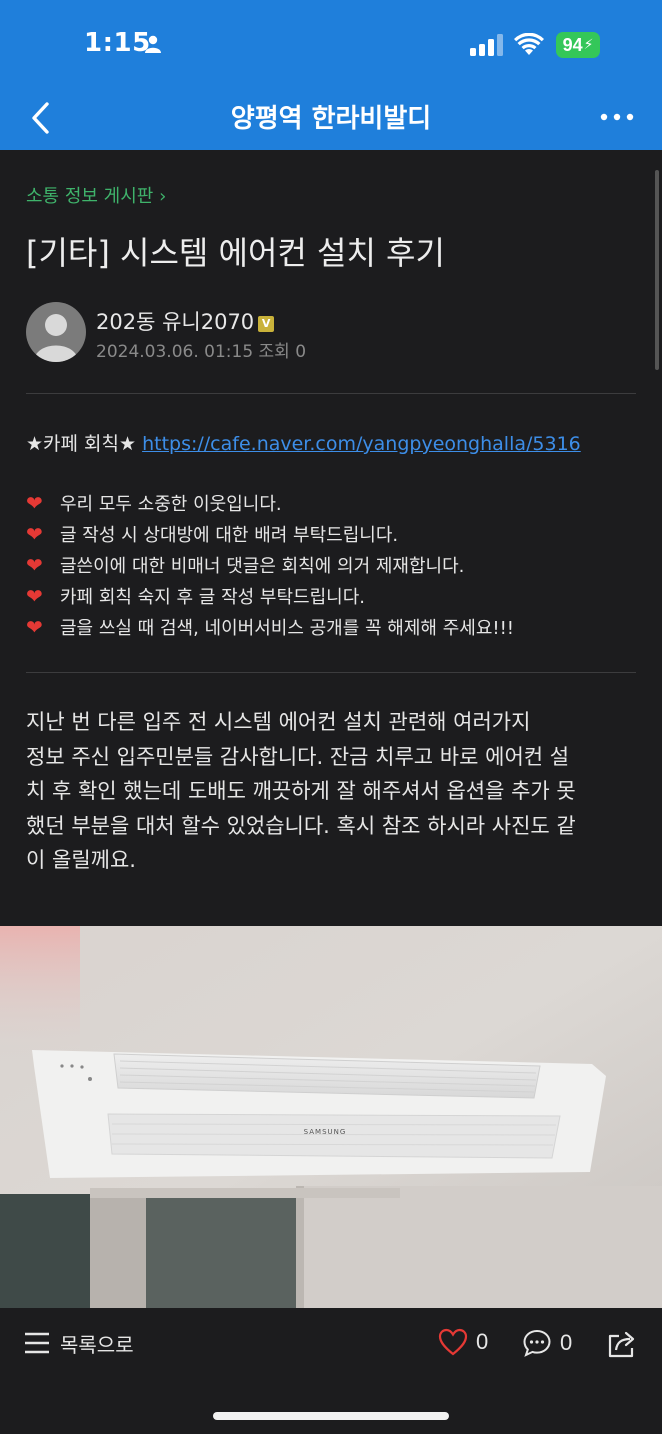 This screenshot has width=662, height=1434. Describe the element at coordinates (201, 352) in the screenshot. I see `post-meta: 2024.03.06. 01:15 조회 0` at that location.